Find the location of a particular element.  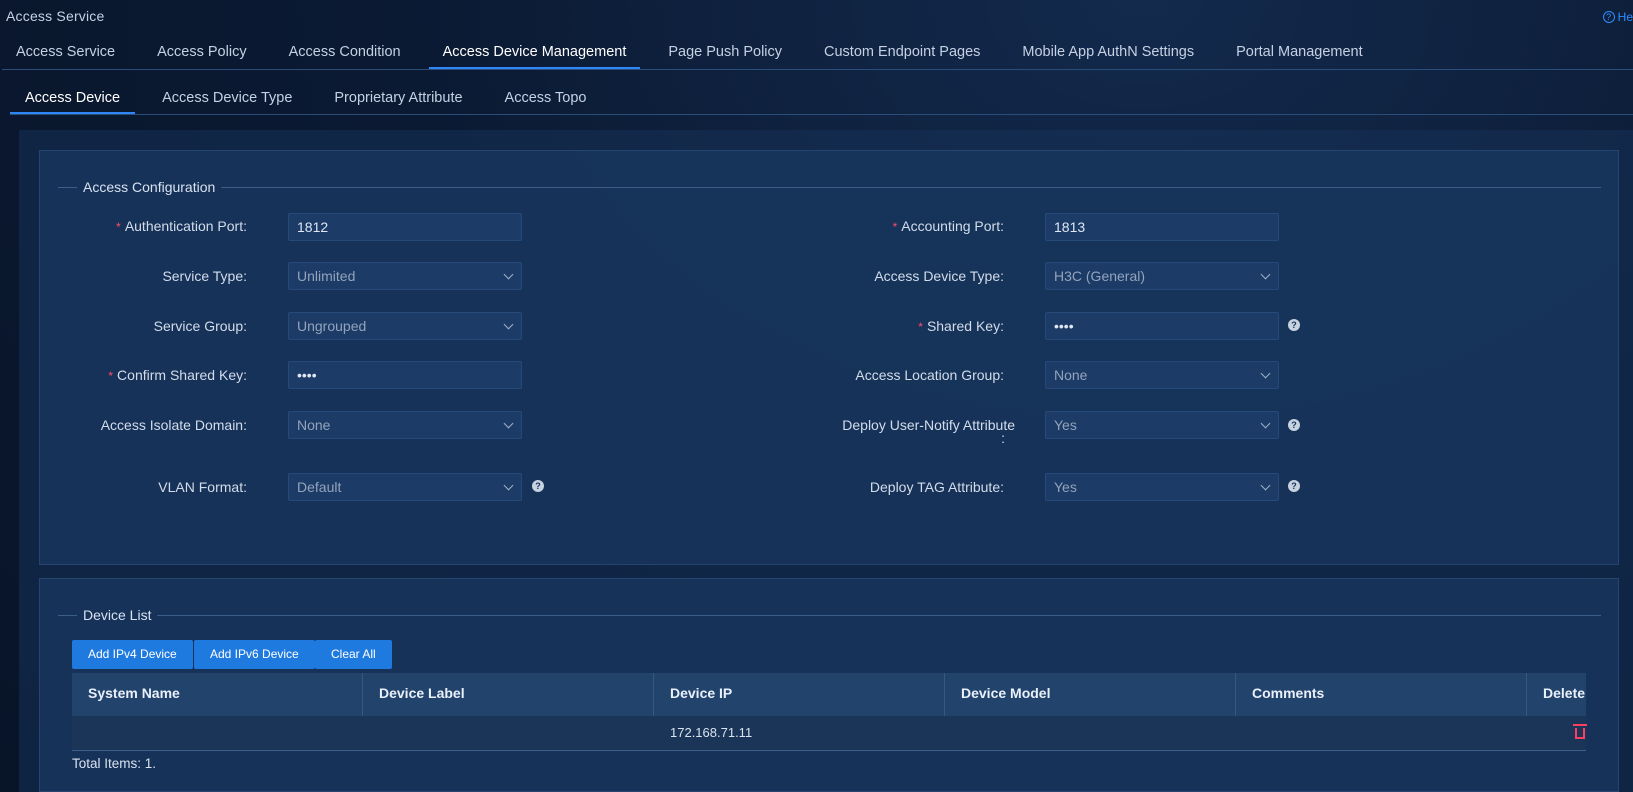

access-device-type-select: H3C (General) is located at coordinates (1162, 276).